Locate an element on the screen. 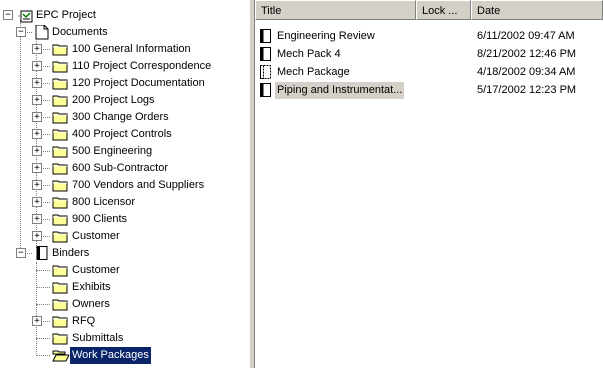 The height and width of the screenshot is (368, 603). list-item-date: 6/11/2002 09:47 AM is located at coordinates (526, 36).